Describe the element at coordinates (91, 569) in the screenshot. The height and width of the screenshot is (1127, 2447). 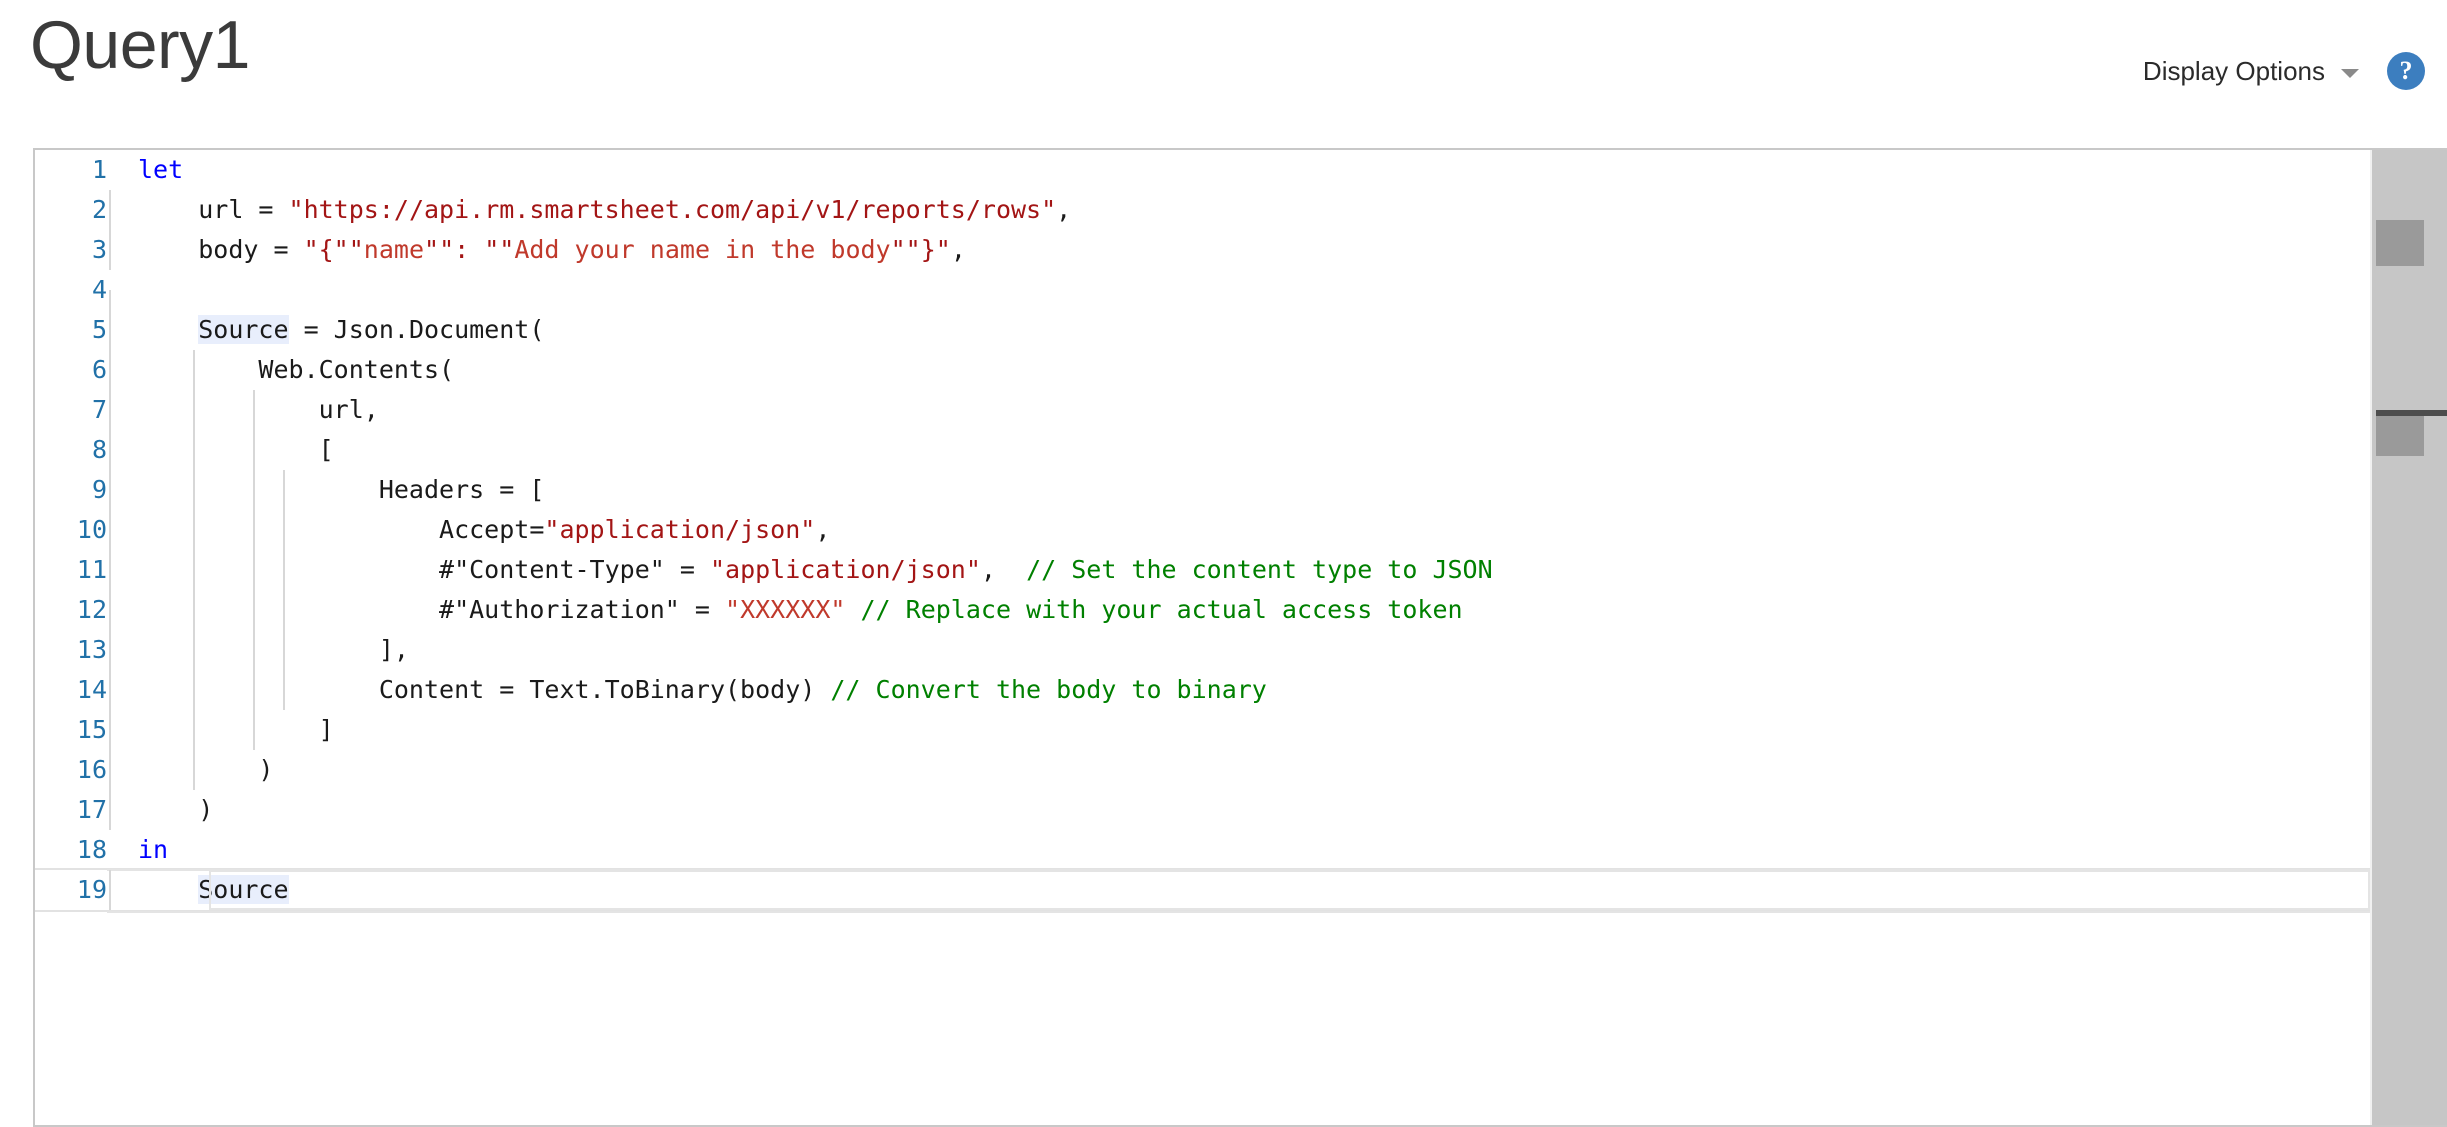
I see `line-number: 11` at that location.